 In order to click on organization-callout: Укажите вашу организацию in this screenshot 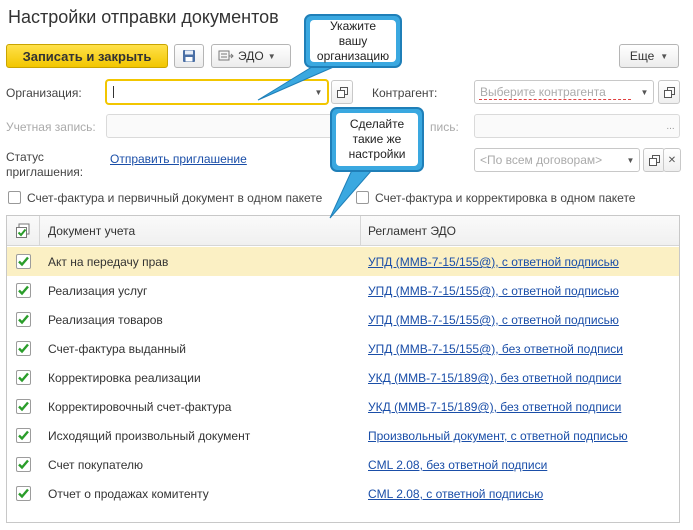, I will do `click(353, 41)`.